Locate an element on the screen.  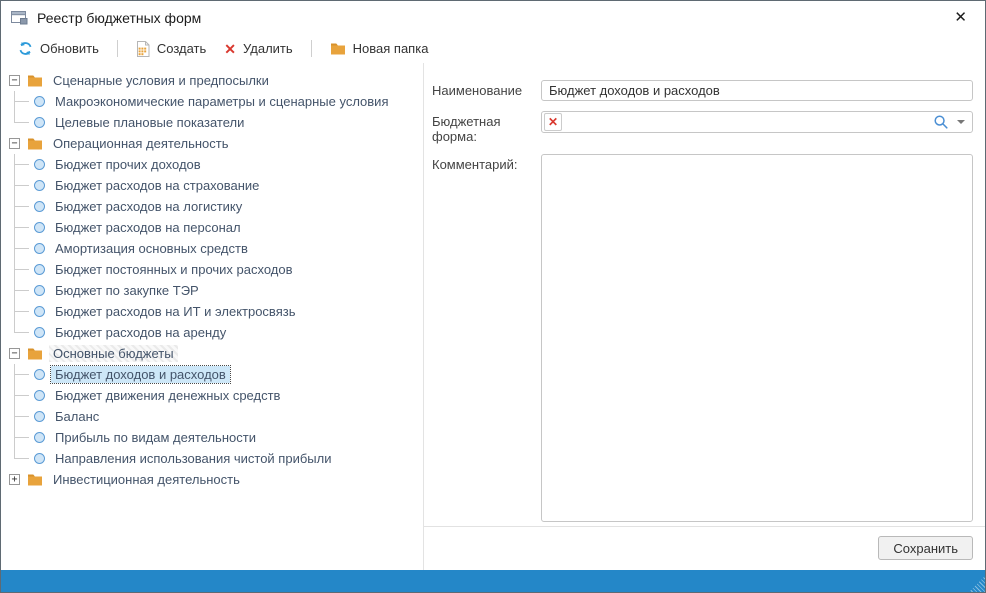
create-button: Создать is located at coordinates (171, 49).